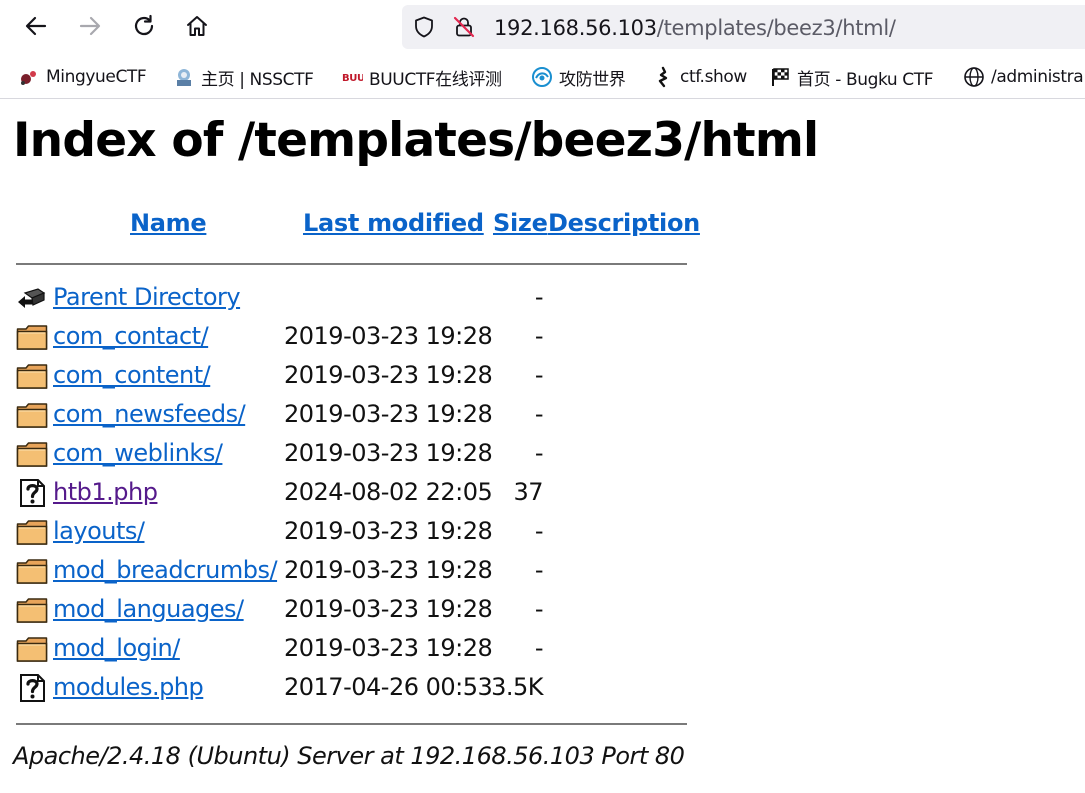 The height and width of the screenshot is (793, 1085). Describe the element at coordinates (865, 79) in the screenshot. I see `bookmark-label: 首页 - Bugku CTF` at that location.